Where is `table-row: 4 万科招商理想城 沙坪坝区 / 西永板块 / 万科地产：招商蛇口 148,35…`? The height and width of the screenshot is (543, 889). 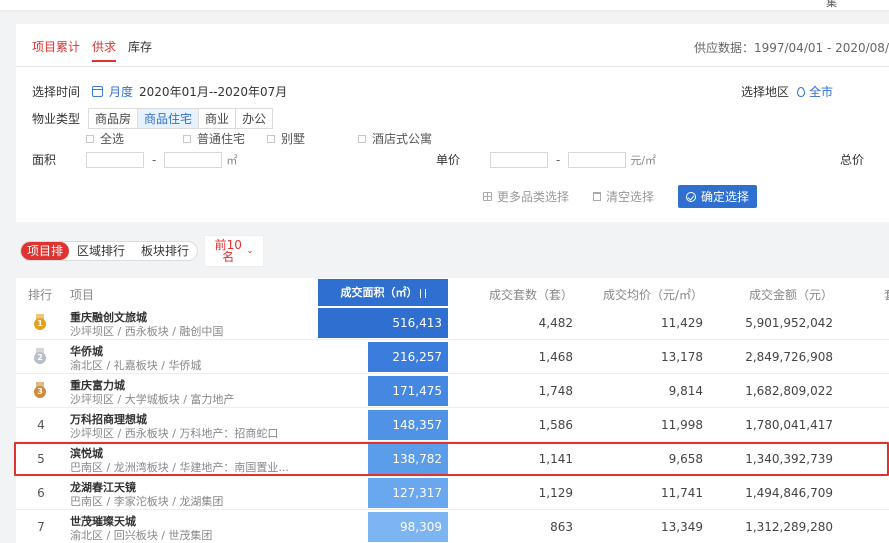
table-row: 4 万科招商理想城 沙坪坝区 / 西永板块 / 万科地产：招商蛇口 148,35… is located at coordinates (452, 425).